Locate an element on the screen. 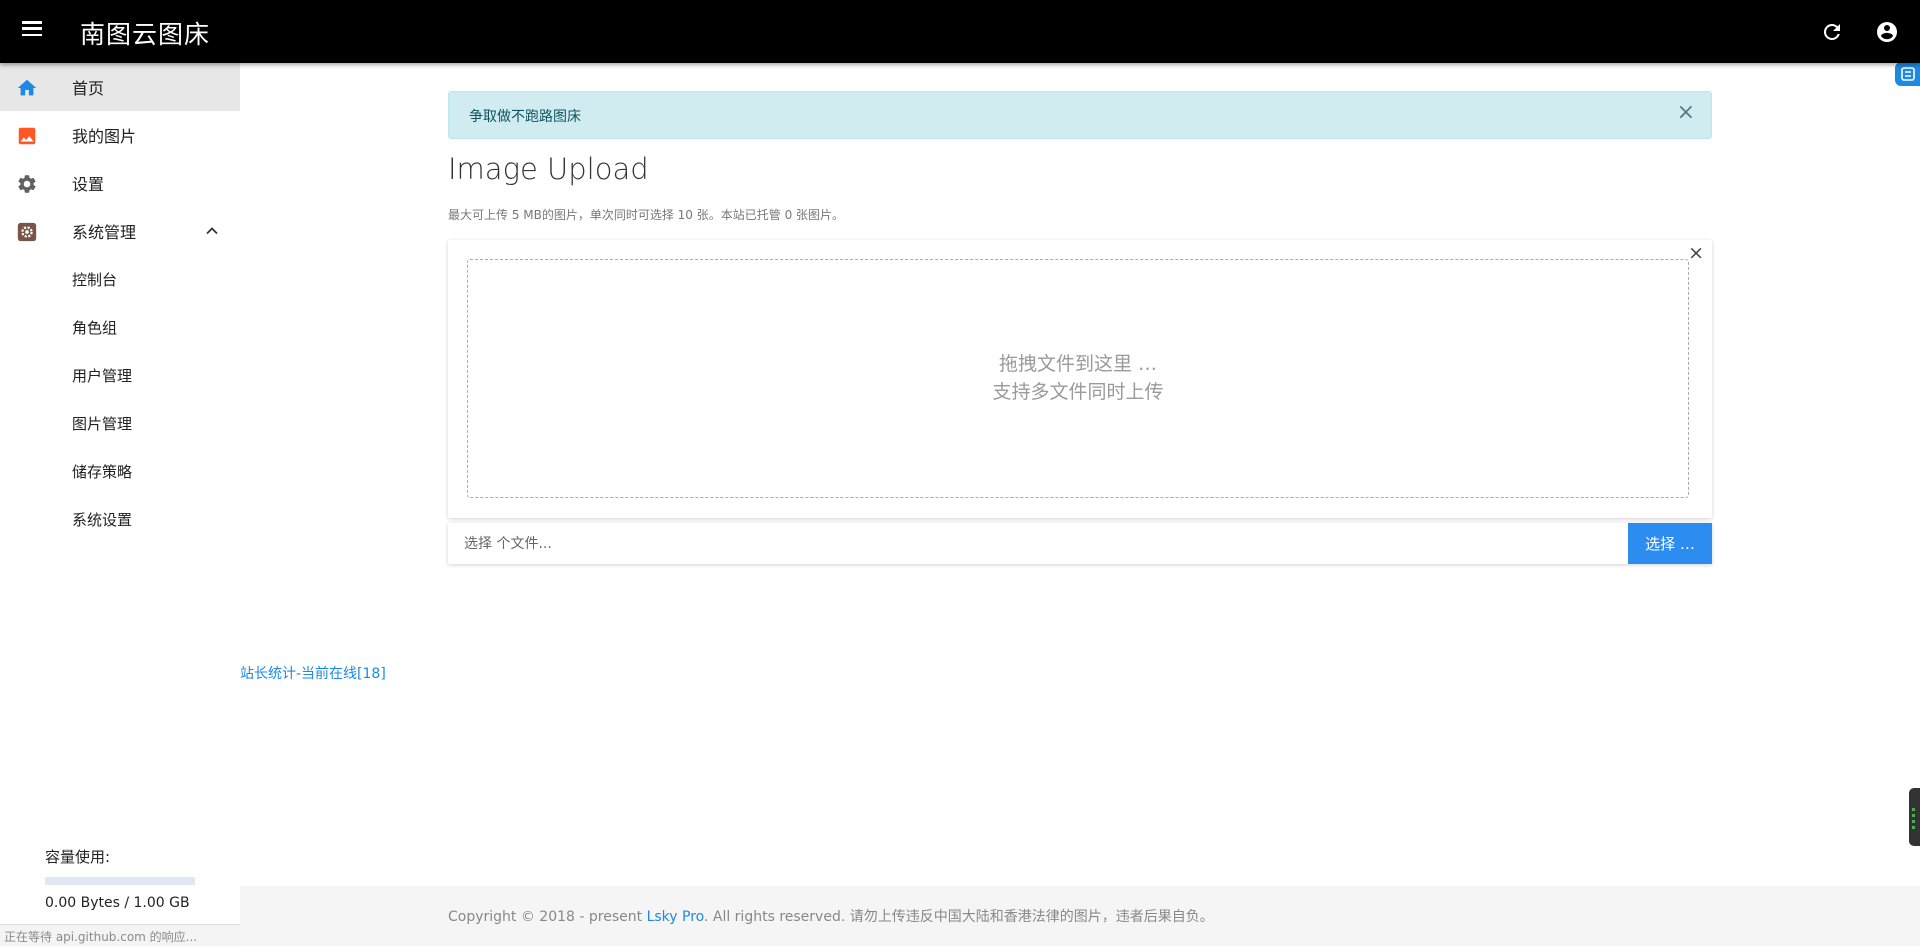 The height and width of the screenshot is (946, 1920). sidebar-subitem-images: 图片管理 is located at coordinates (120, 423).